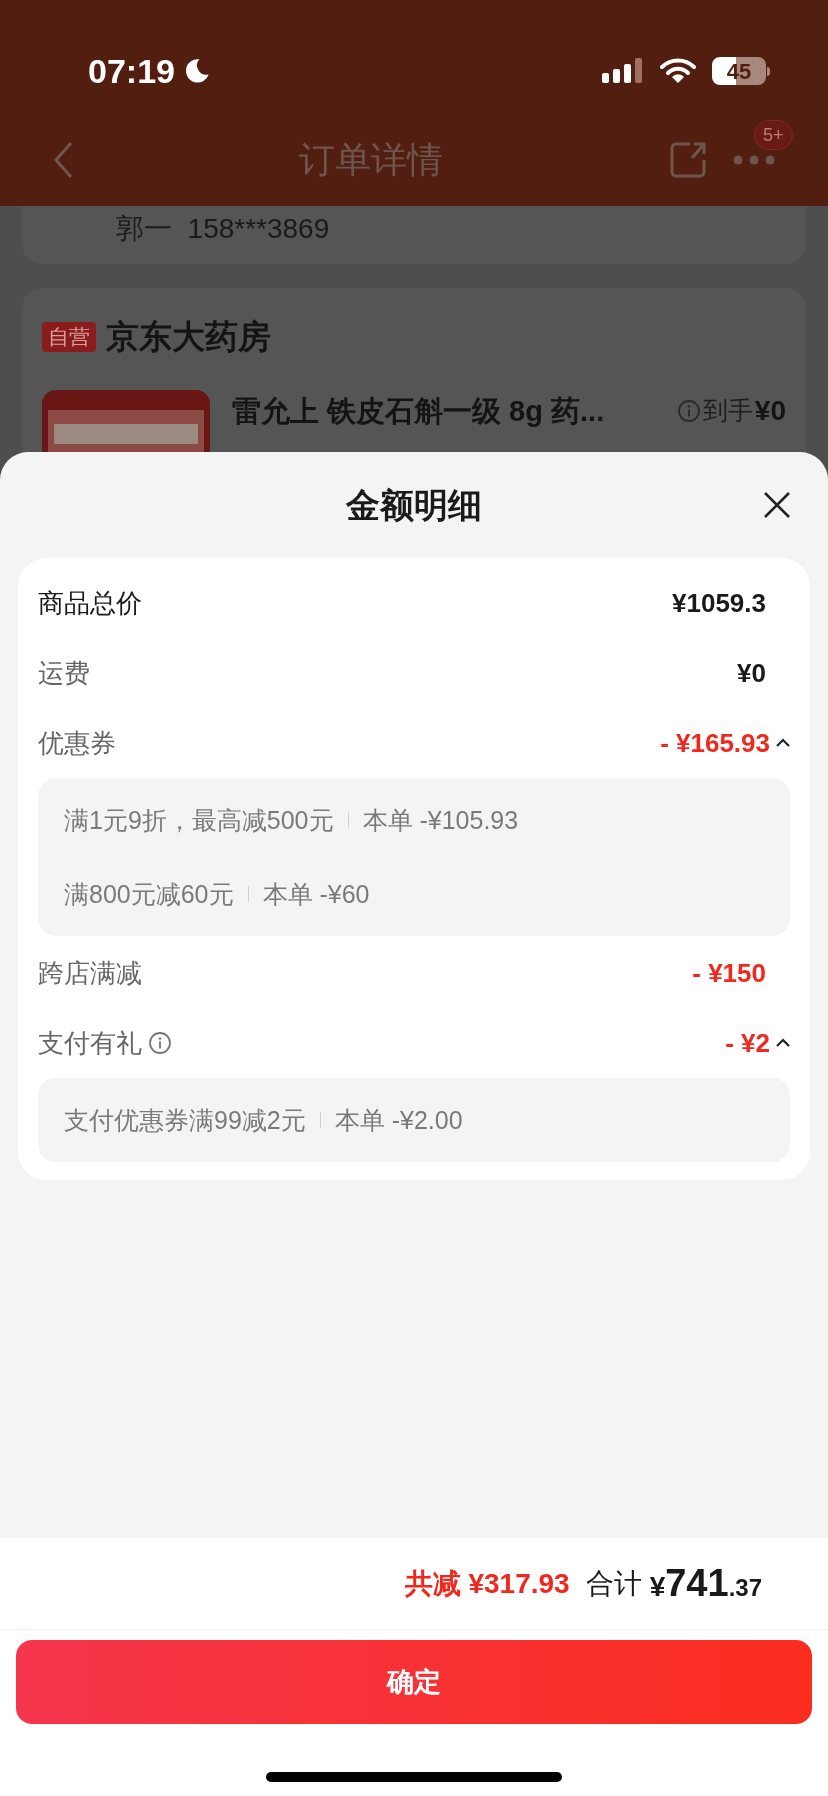  I want to click on coupon-rule: 支付优惠券满99减2元, so click(185, 1120).